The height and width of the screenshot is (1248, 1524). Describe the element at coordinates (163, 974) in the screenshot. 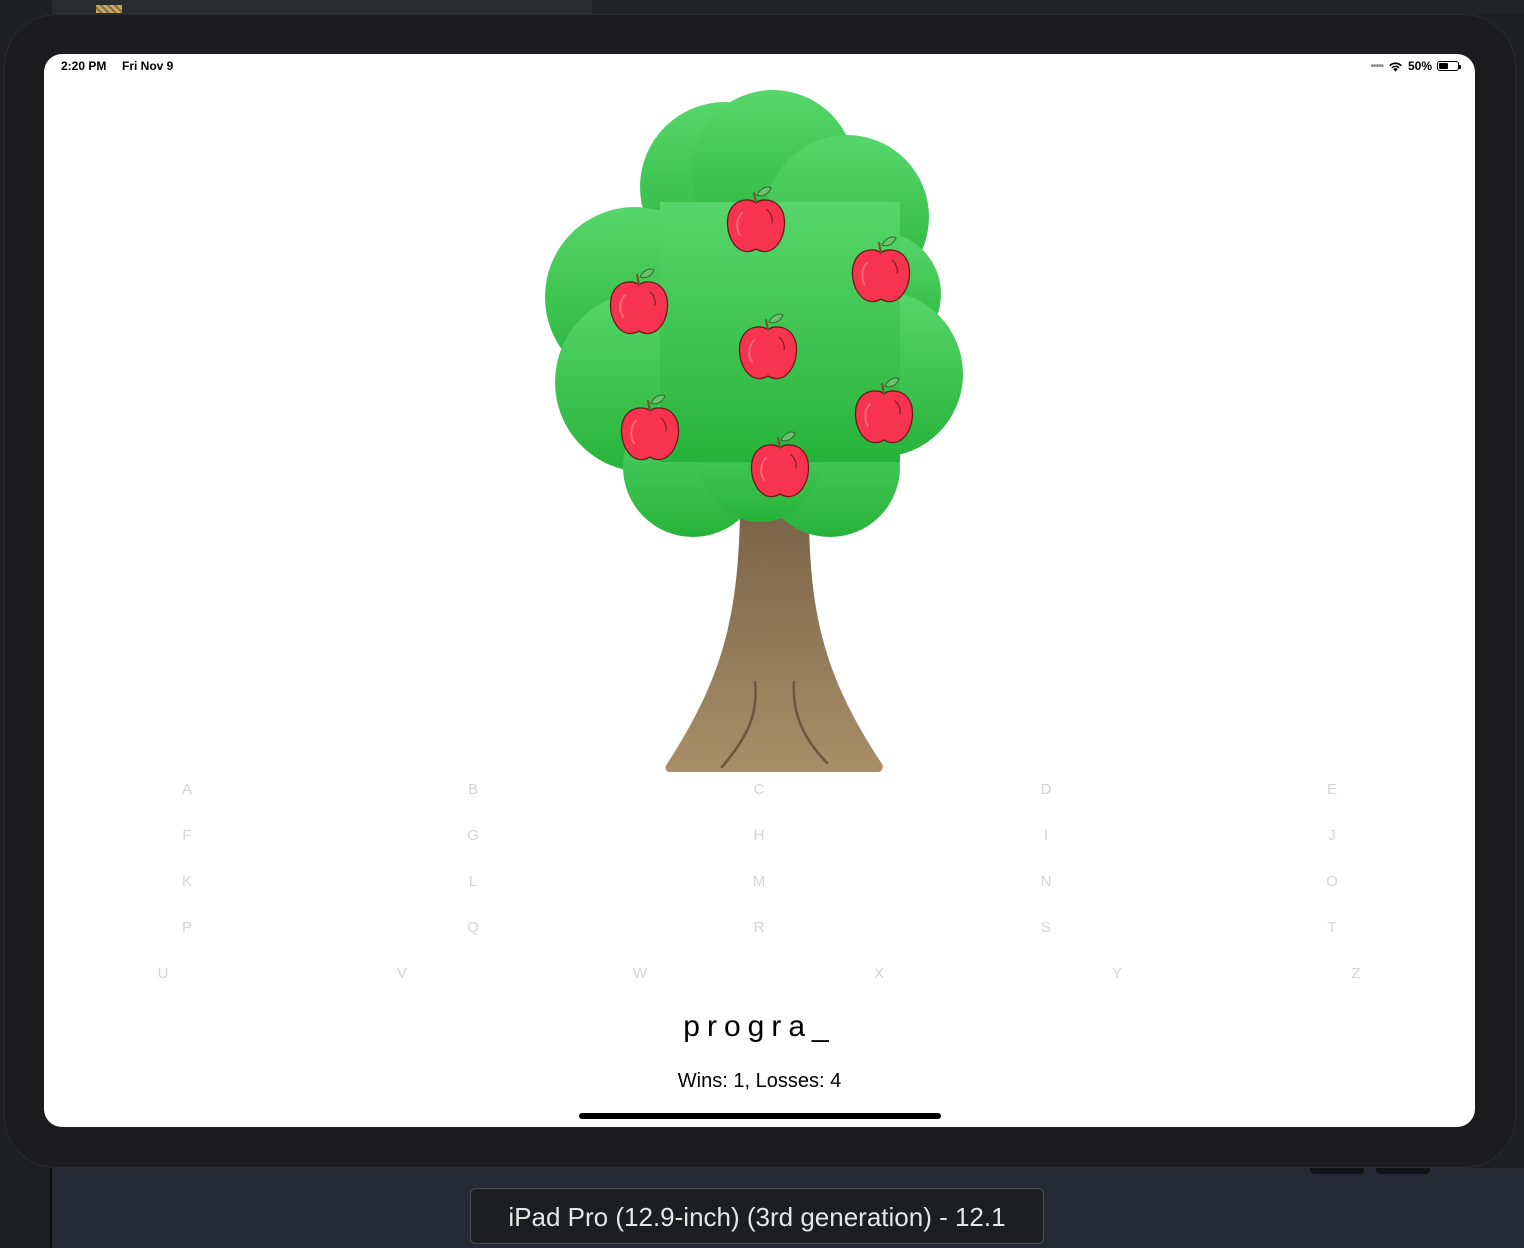

I see `letter-button-u: U` at that location.